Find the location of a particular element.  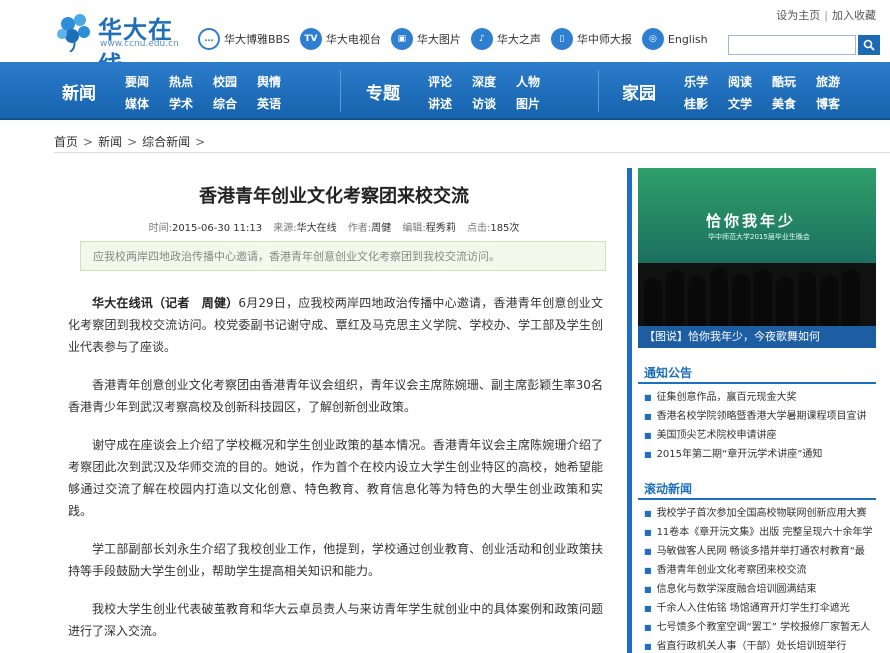

photo-crowd is located at coordinates (757, 294).